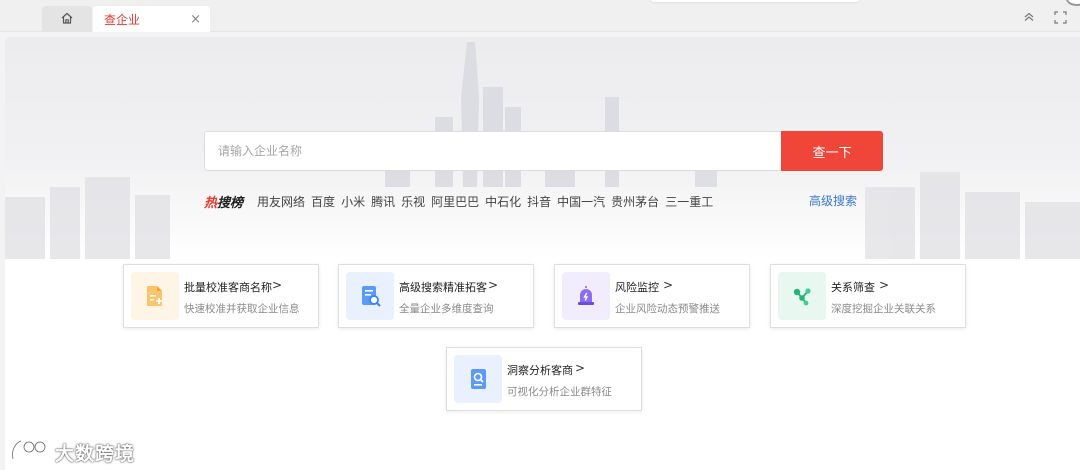 Image resolution: width=1080 pixels, height=470 pixels. What do you see at coordinates (1029, 17) in the screenshot?
I see `collapse-up-icon` at bounding box center [1029, 17].